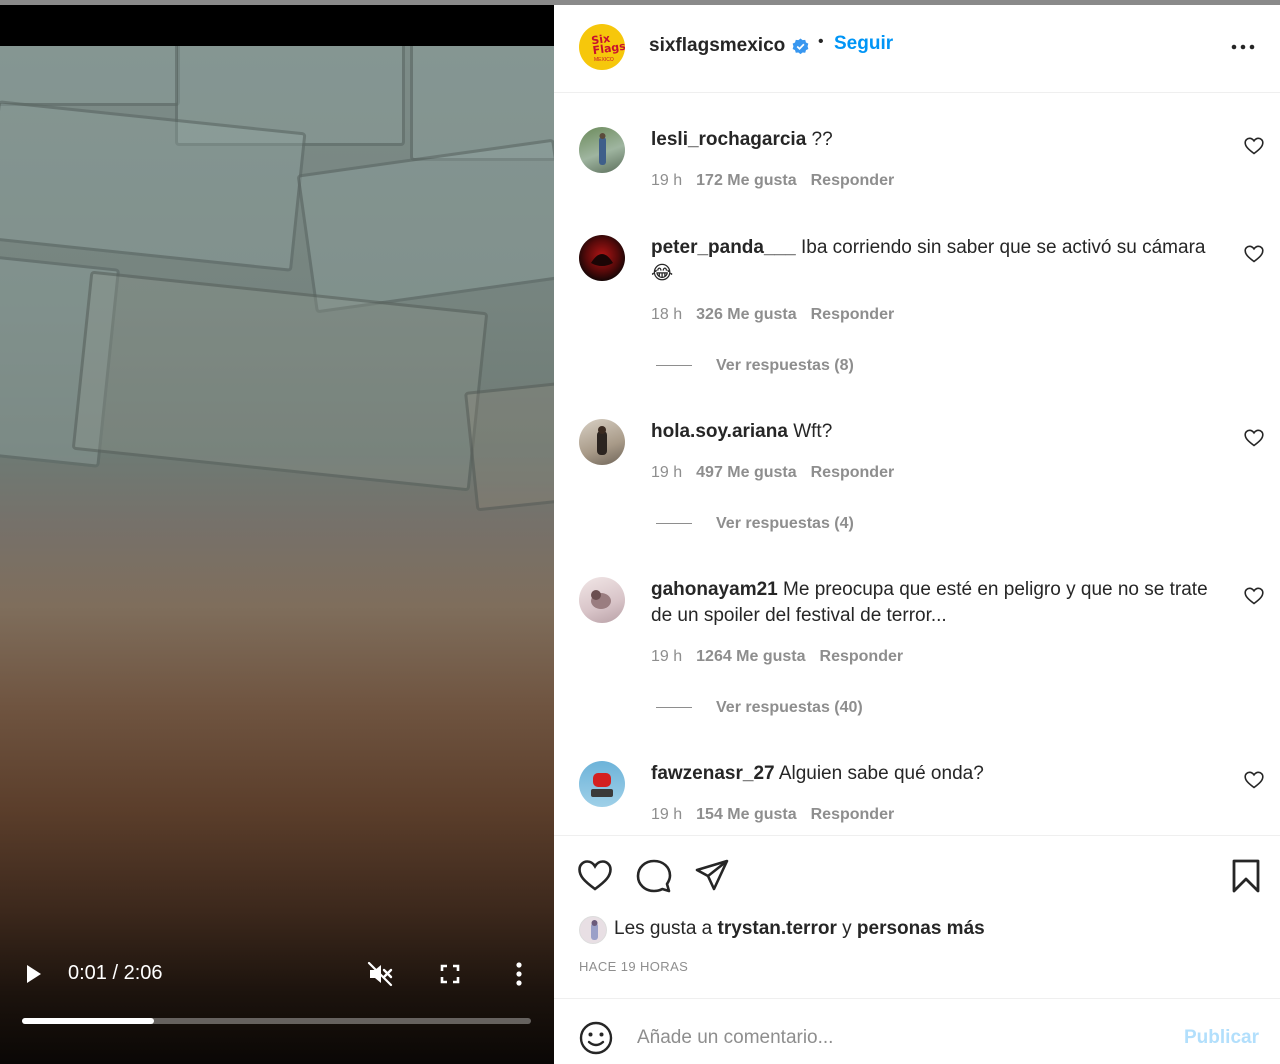  What do you see at coordinates (931, 140) in the screenshot?
I see `comment-text: lesli_rochagarcia ??` at bounding box center [931, 140].